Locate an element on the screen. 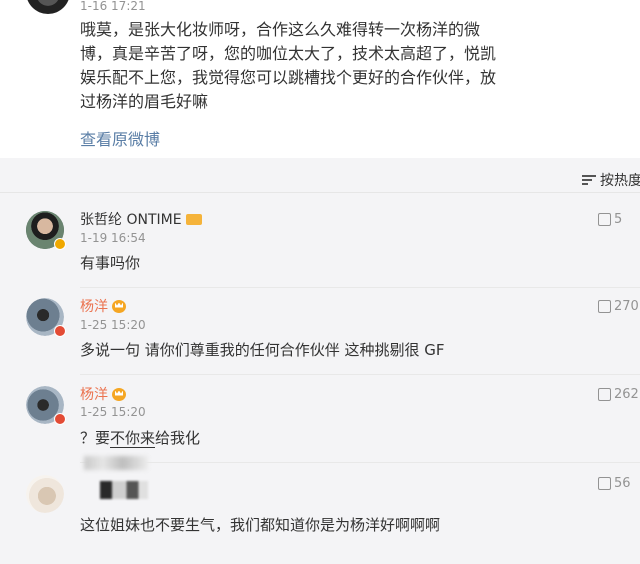  sort-by-heat-button: 按热度 is located at coordinates (611, 180).